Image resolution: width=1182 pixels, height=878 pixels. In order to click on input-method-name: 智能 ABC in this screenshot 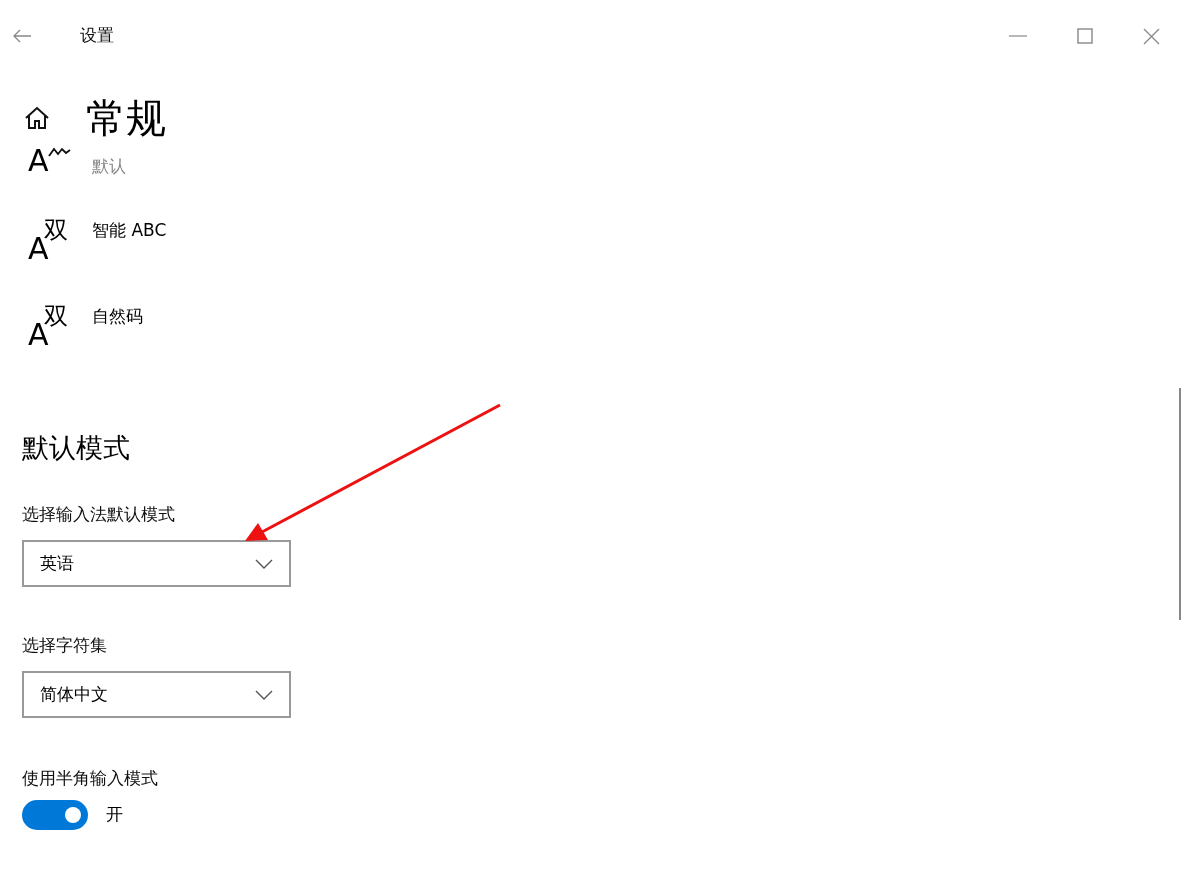, I will do `click(129, 230)`.